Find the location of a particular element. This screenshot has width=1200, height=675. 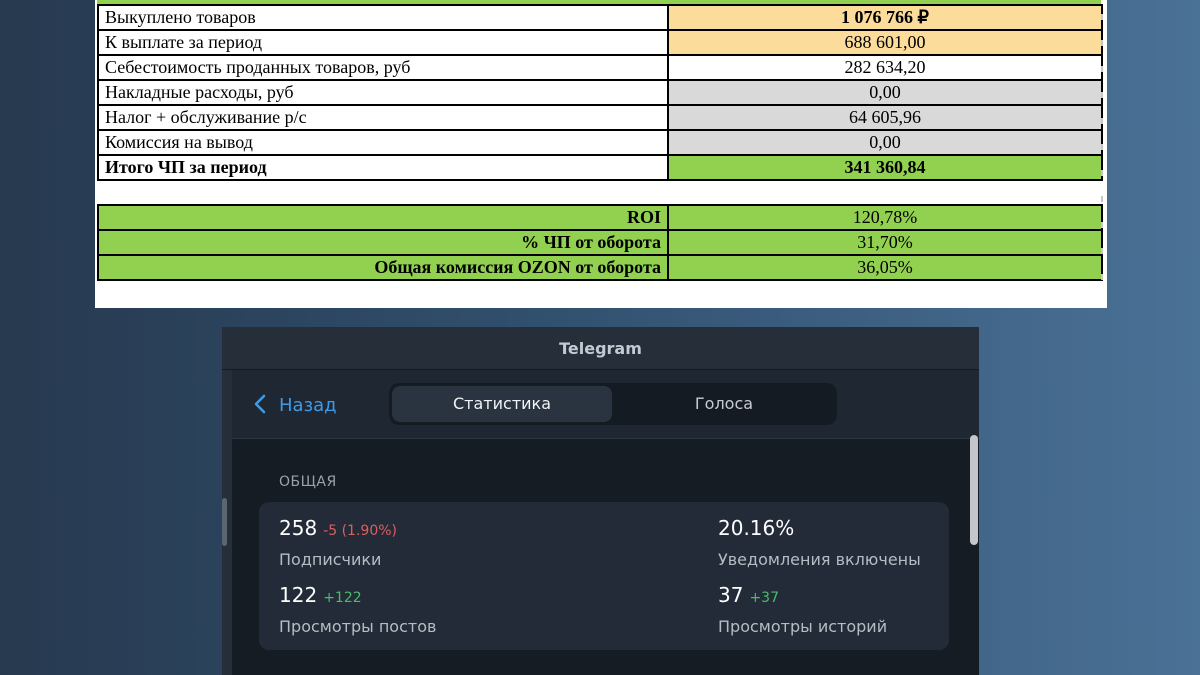

stat-value: 37 is located at coordinates (731, 595).